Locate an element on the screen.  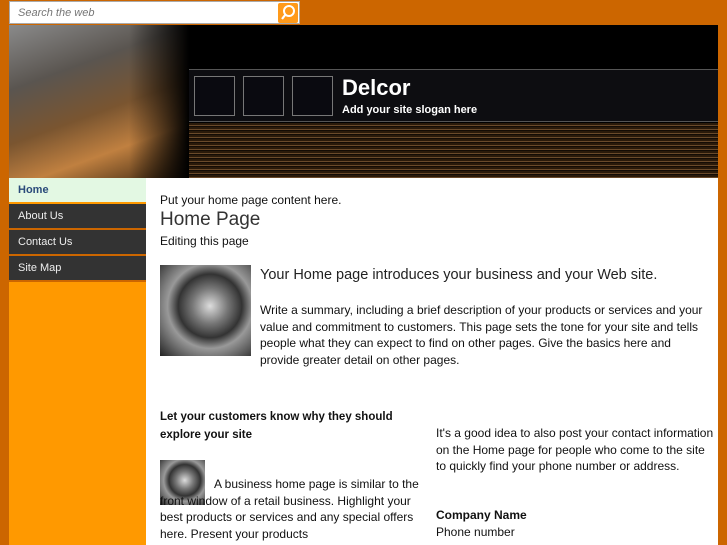
phone-number: Phone number is located at coordinates (475, 532).